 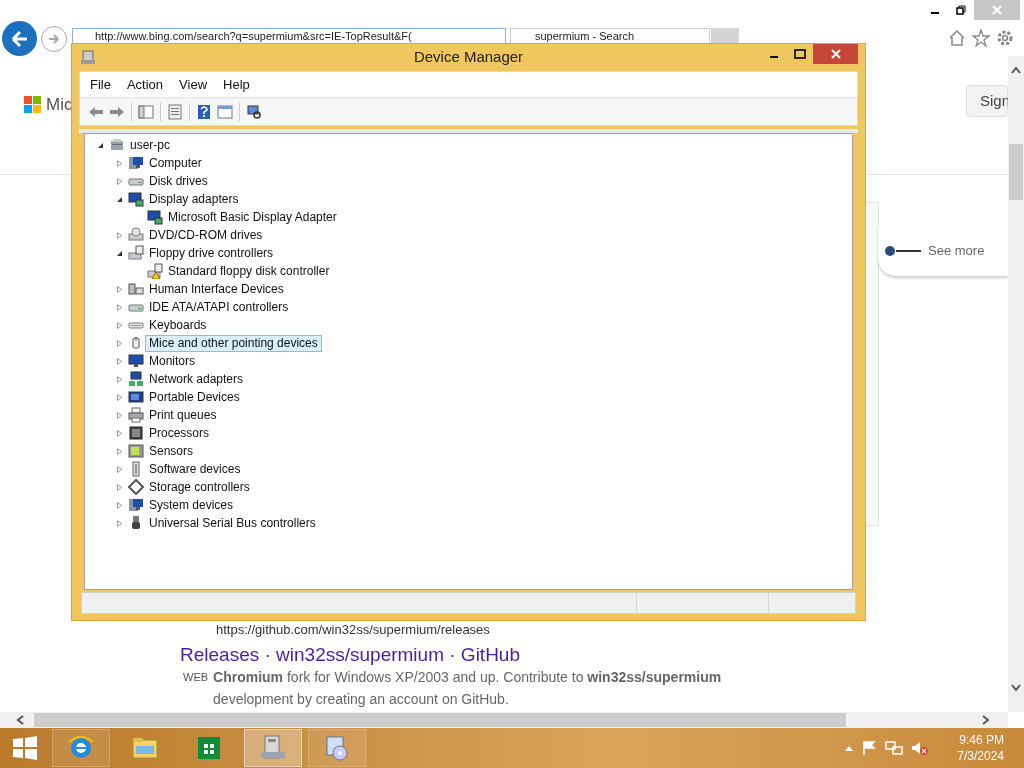 What do you see at coordinates (610, 35) in the screenshot?
I see `browser-tab: supermium - Search` at bounding box center [610, 35].